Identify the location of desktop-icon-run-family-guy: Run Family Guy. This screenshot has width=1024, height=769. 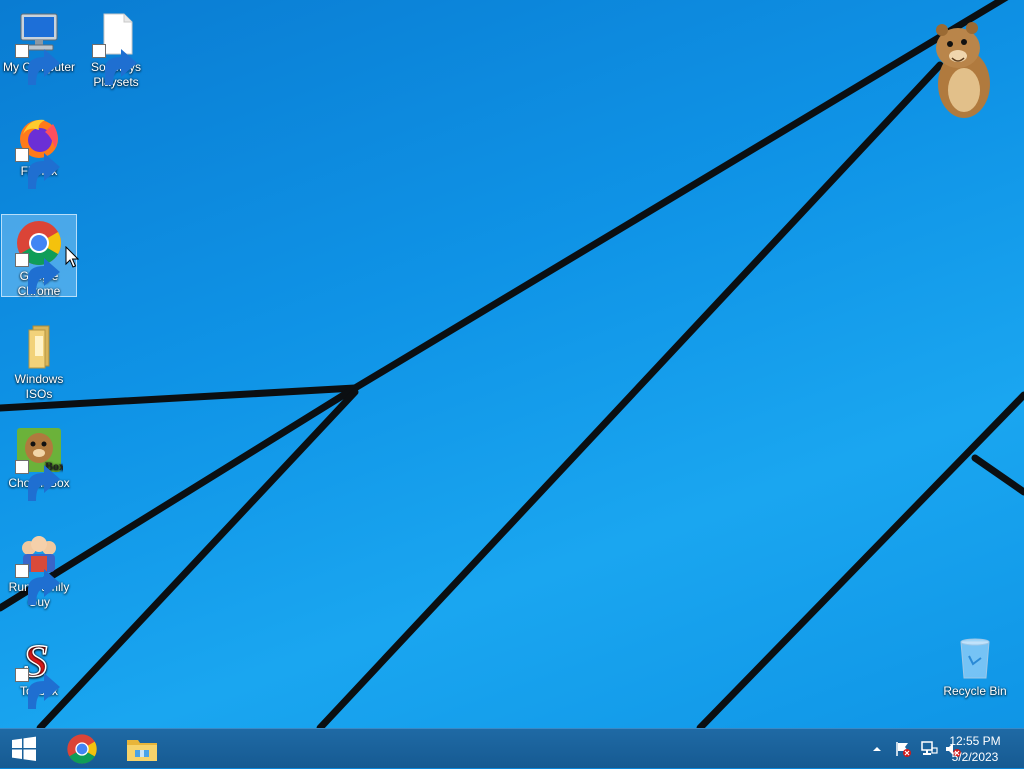
(39, 568).